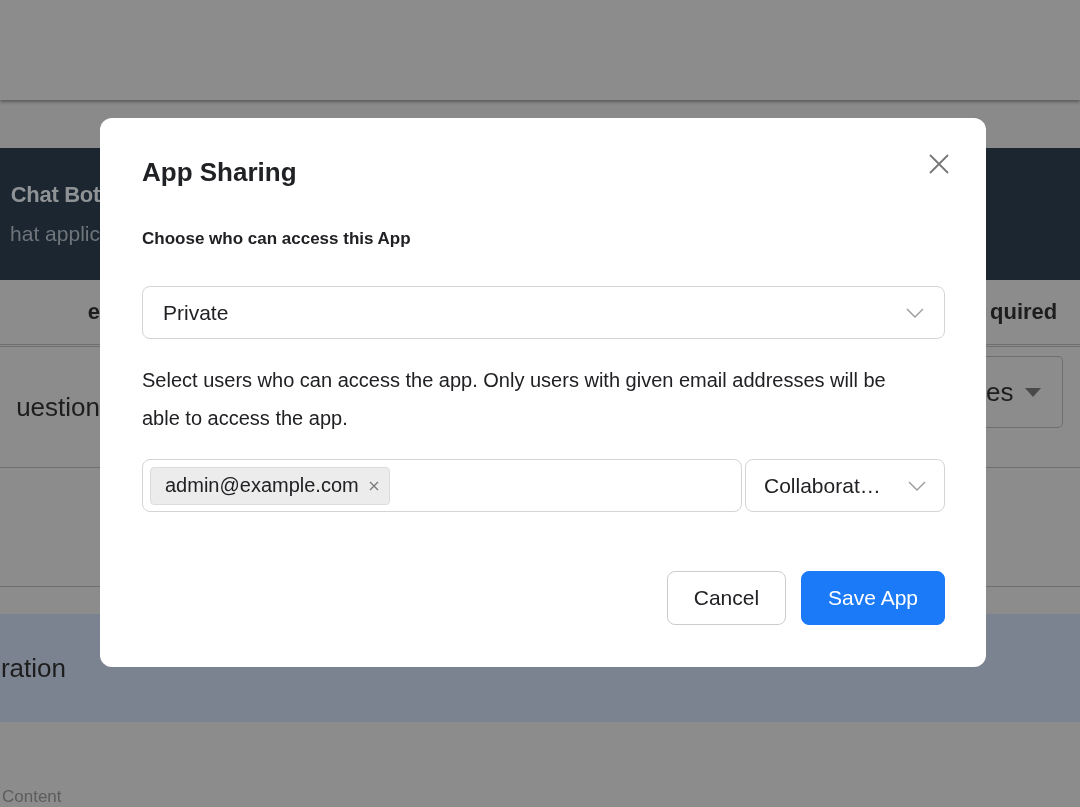  I want to click on close-icon, so click(939, 164).